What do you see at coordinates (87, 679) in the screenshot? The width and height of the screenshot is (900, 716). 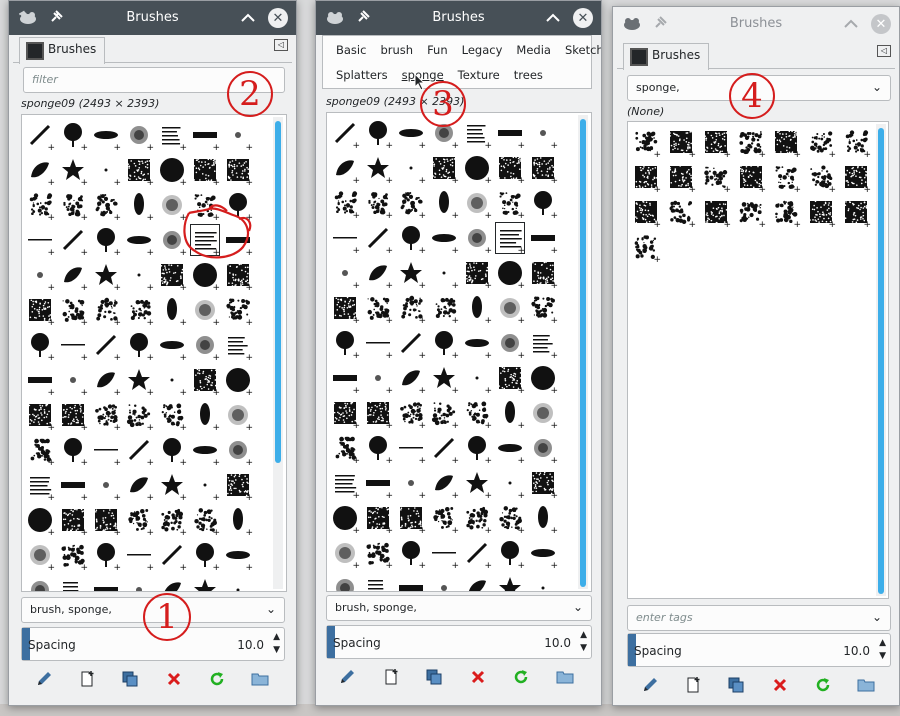 I see `new-brush-icon` at bounding box center [87, 679].